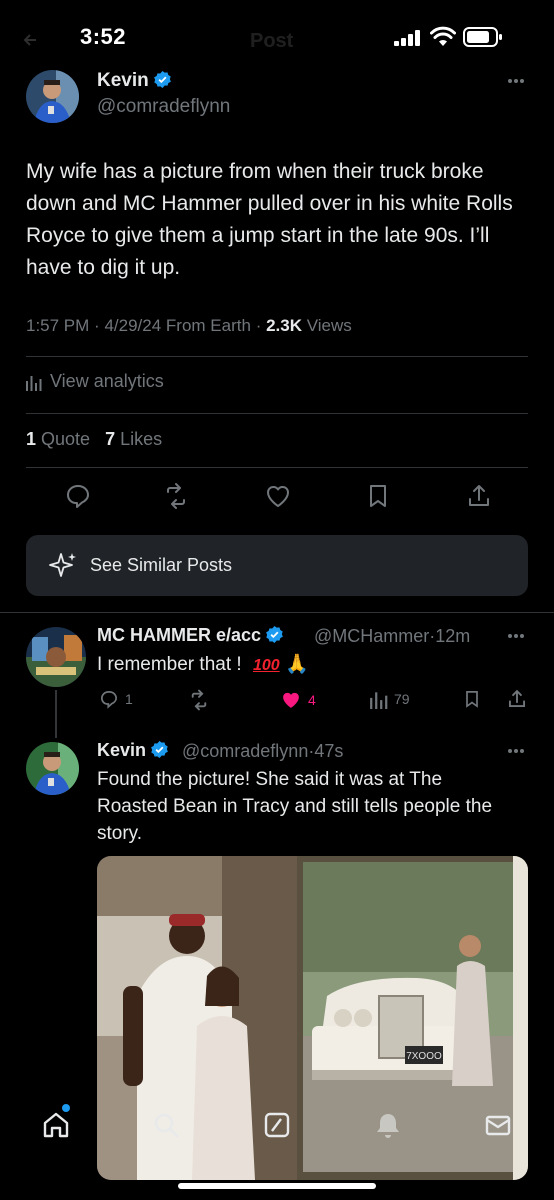 The image size is (554, 1200). What do you see at coordinates (407, 38) in the screenshot?
I see `signal-icon` at bounding box center [407, 38].